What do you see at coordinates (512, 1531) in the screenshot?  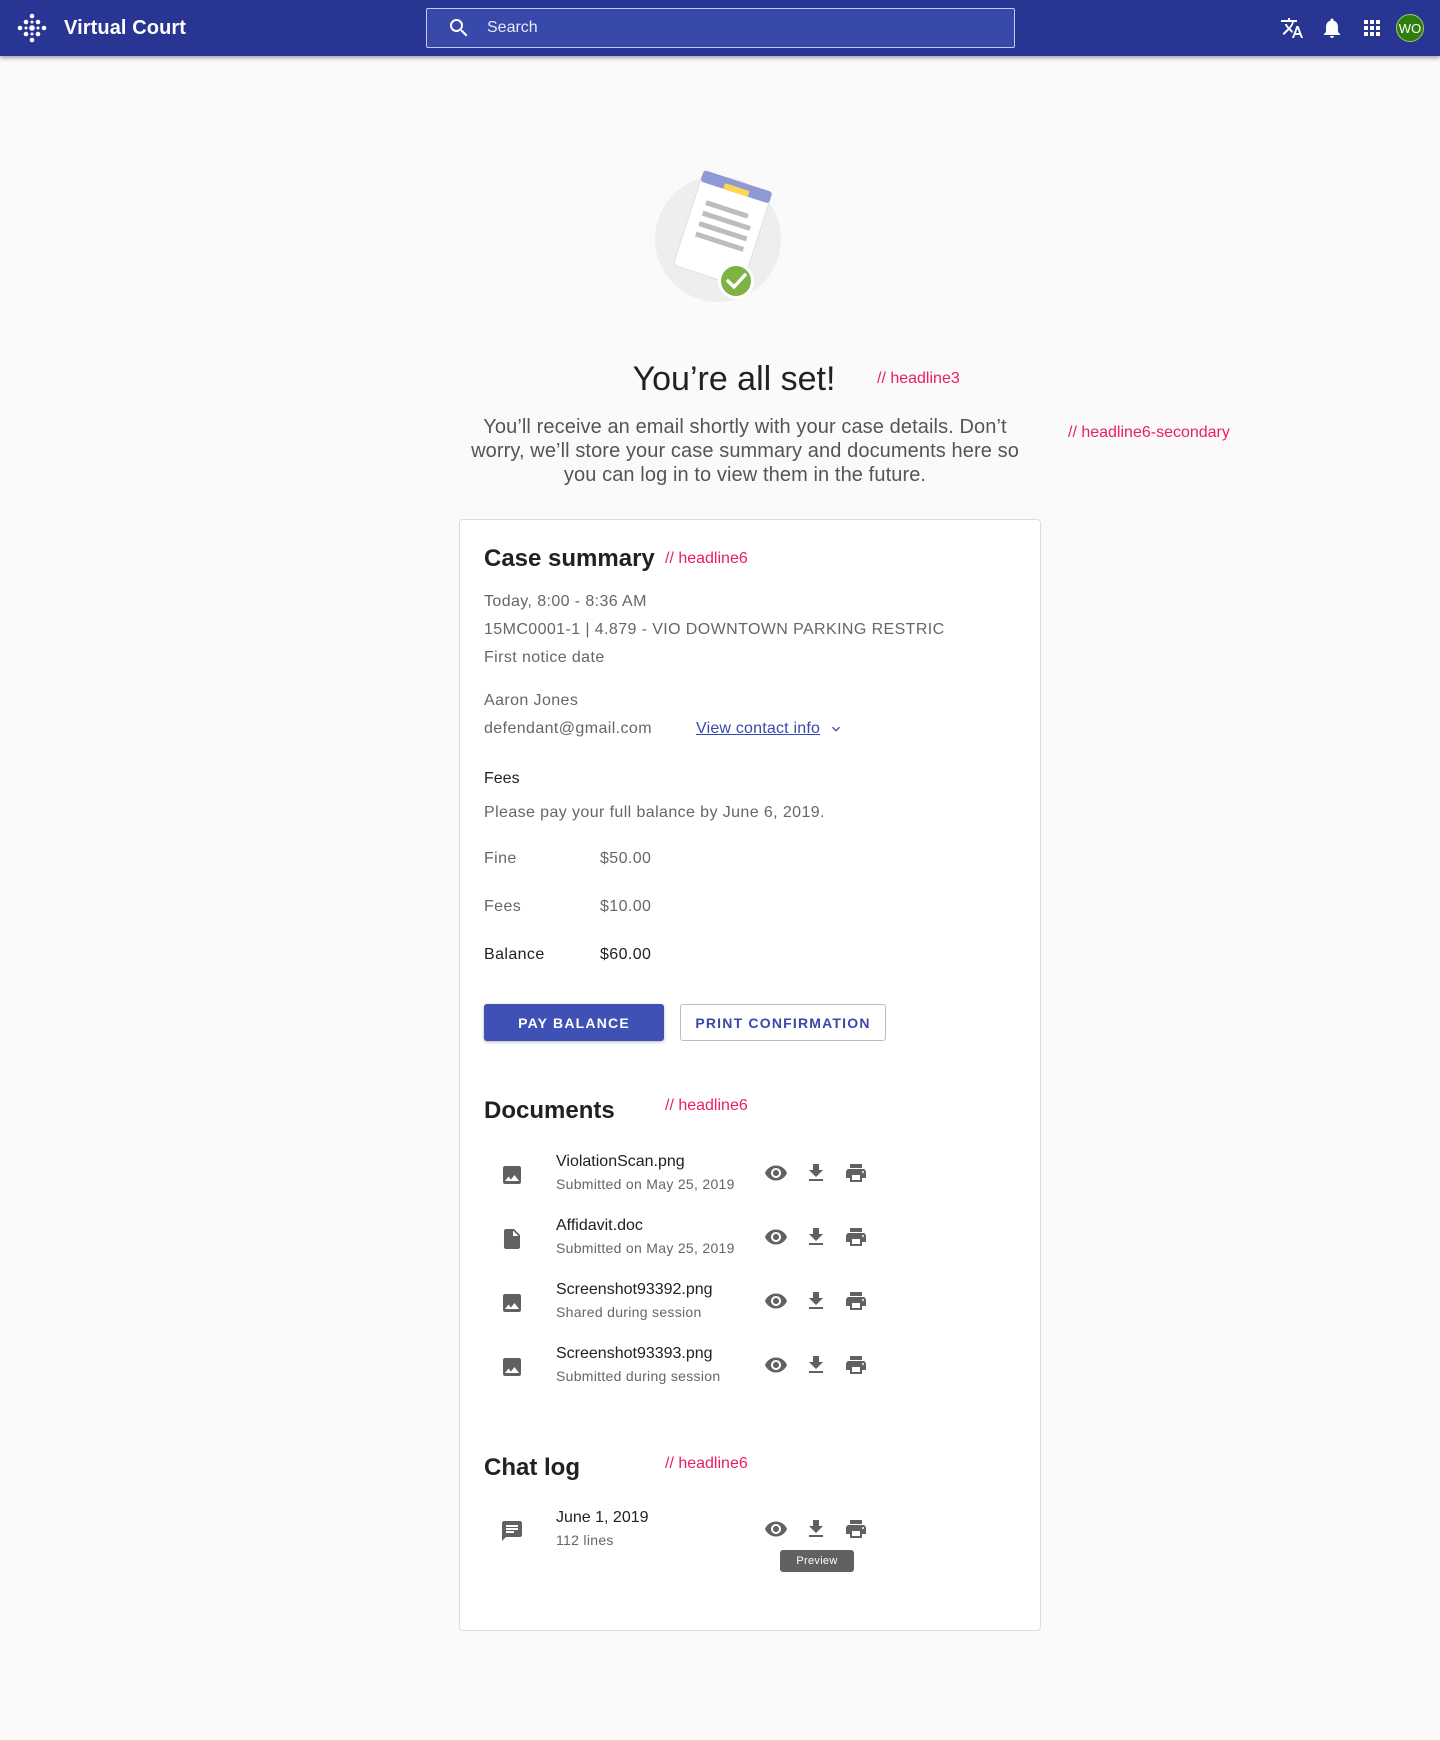 I see `chat-icon` at bounding box center [512, 1531].